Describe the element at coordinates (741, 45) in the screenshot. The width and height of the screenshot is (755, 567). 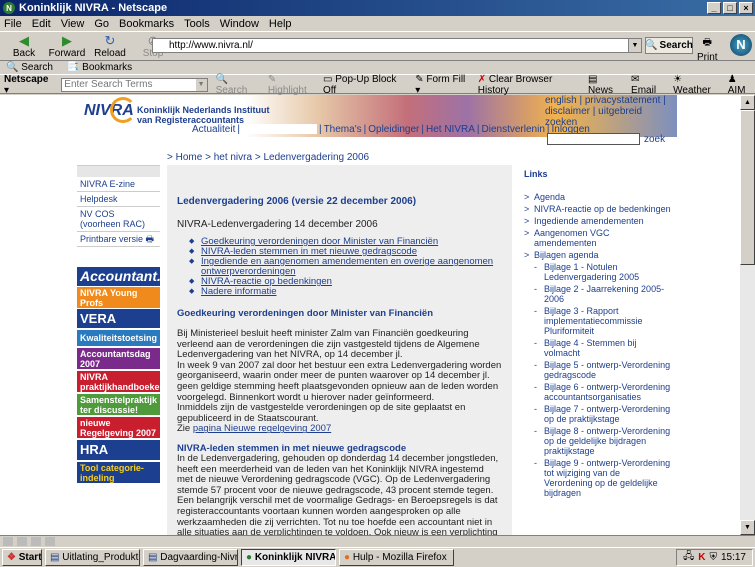
I see `netscape-logo: N` at that location.